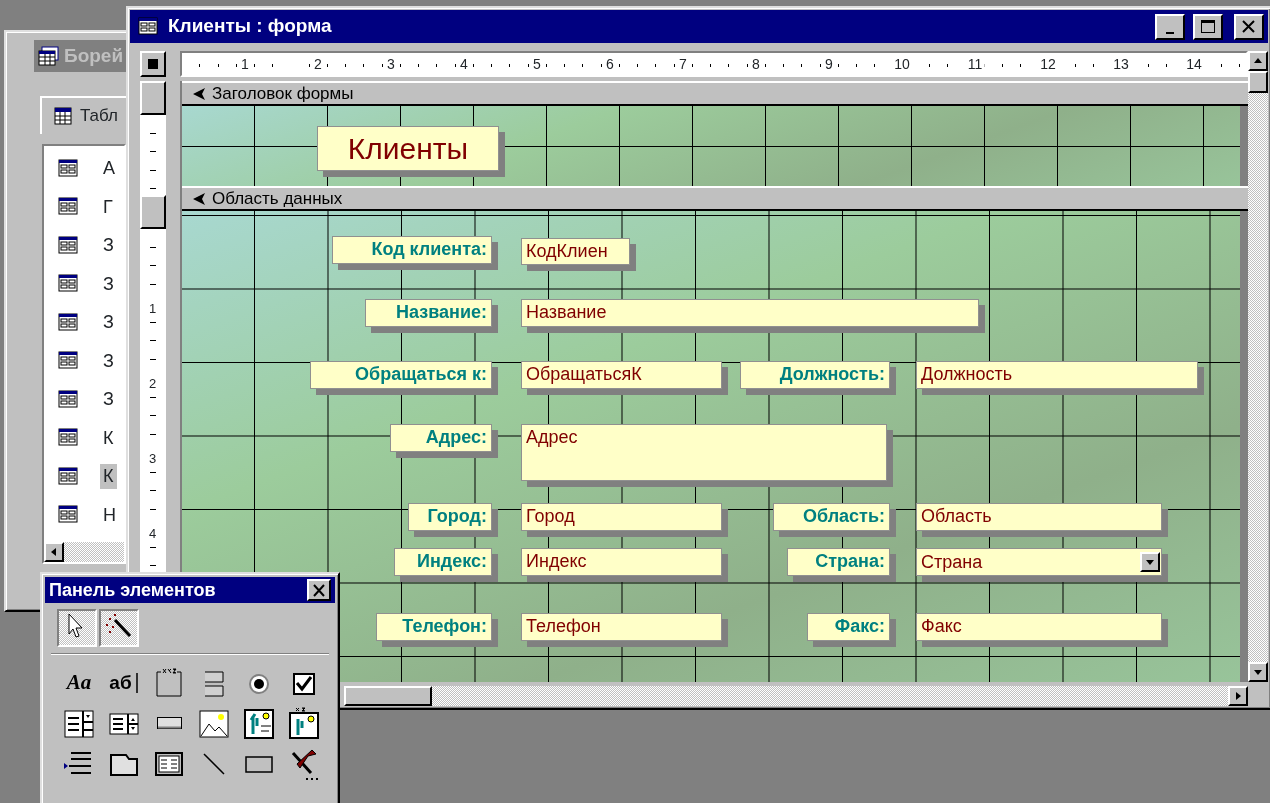 The width and height of the screenshot is (1270, 803). I want to click on window-title: Борей, so click(94, 55).